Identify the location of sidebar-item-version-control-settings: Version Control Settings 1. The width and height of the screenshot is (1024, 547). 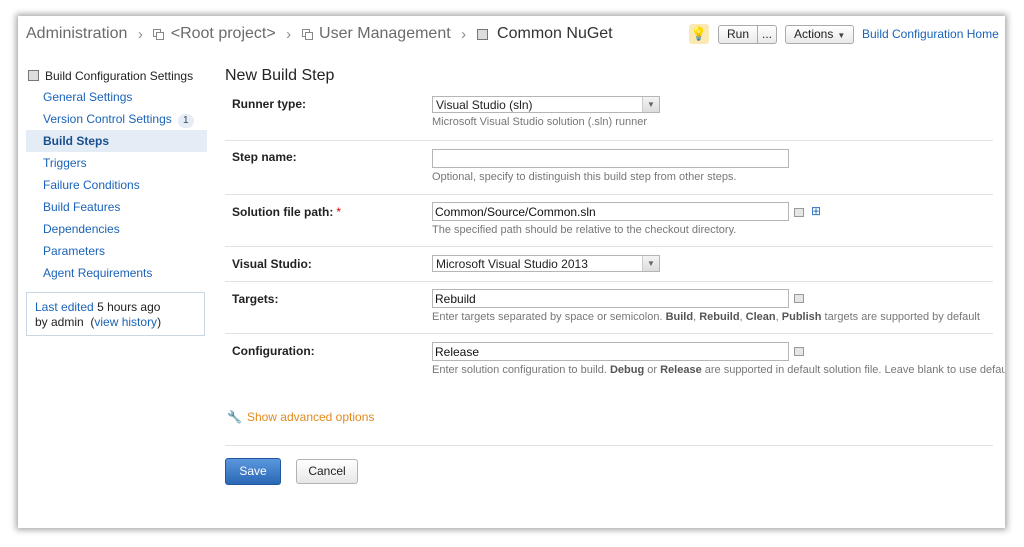
(116, 119).